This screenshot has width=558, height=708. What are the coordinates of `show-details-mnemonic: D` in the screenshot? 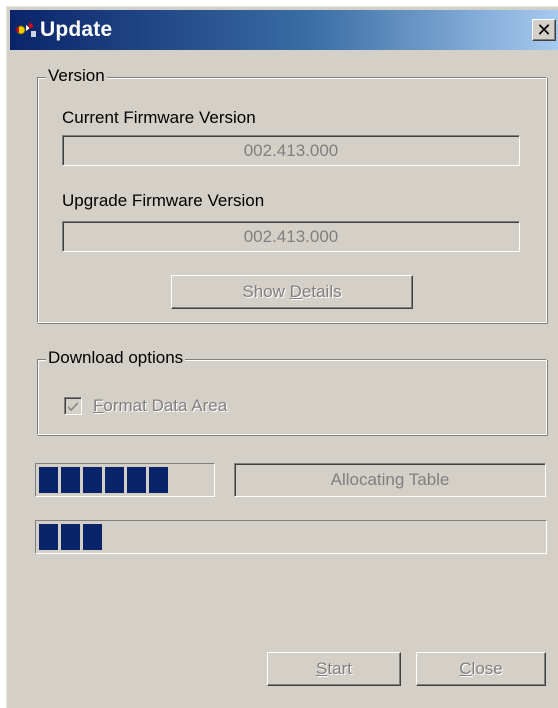 It's located at (295, 291).